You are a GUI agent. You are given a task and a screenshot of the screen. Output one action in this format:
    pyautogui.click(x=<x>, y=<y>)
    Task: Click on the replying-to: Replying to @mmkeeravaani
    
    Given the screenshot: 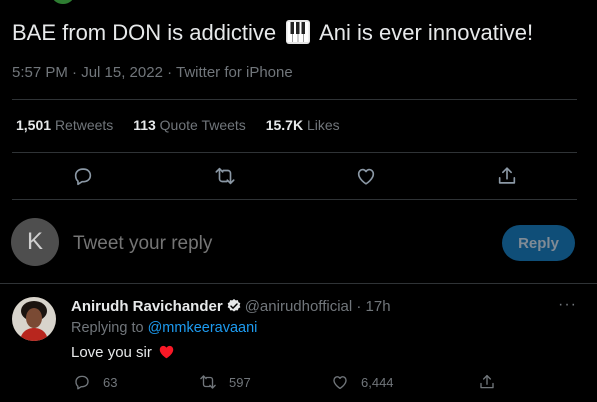 What is the action you would take?
    pyautogui.click(x=164, y=328)
    